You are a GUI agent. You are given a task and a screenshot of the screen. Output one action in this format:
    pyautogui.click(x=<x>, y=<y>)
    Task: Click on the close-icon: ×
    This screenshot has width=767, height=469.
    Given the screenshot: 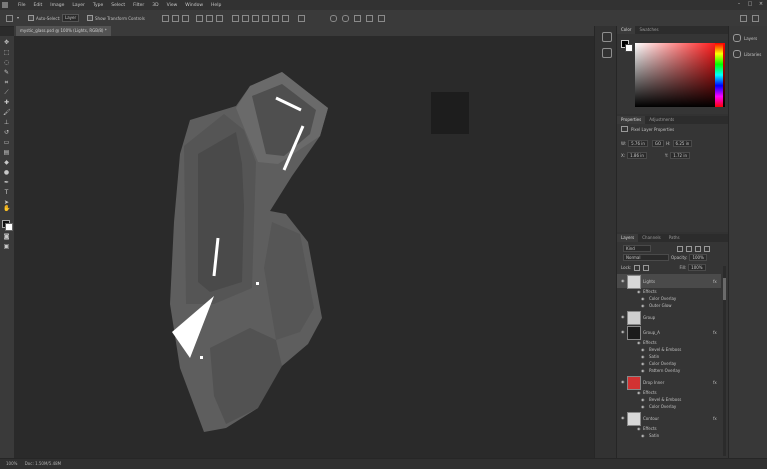 What is the action you would take?
    pyautogui.click(x=761, y=4)
    